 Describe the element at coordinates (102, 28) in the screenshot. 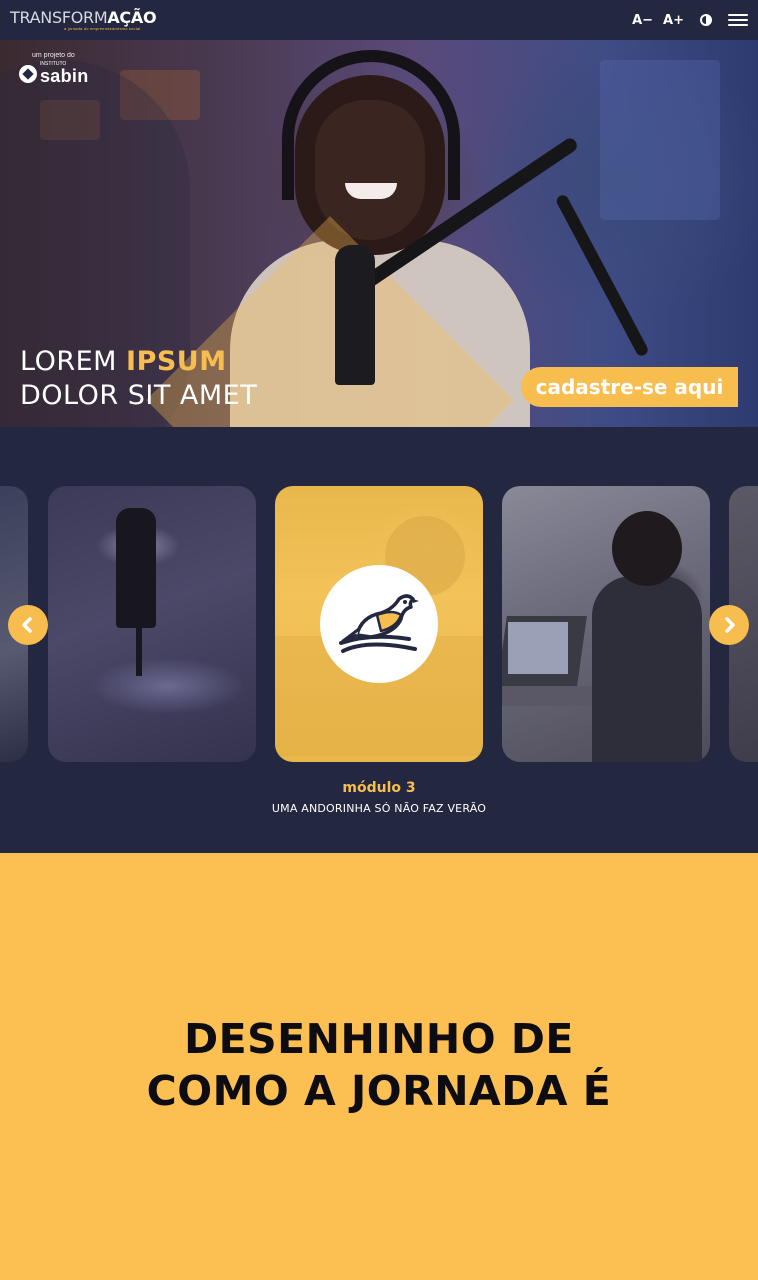

I see `logo-tagline: a jornada do empreendedorismo social` at that location.